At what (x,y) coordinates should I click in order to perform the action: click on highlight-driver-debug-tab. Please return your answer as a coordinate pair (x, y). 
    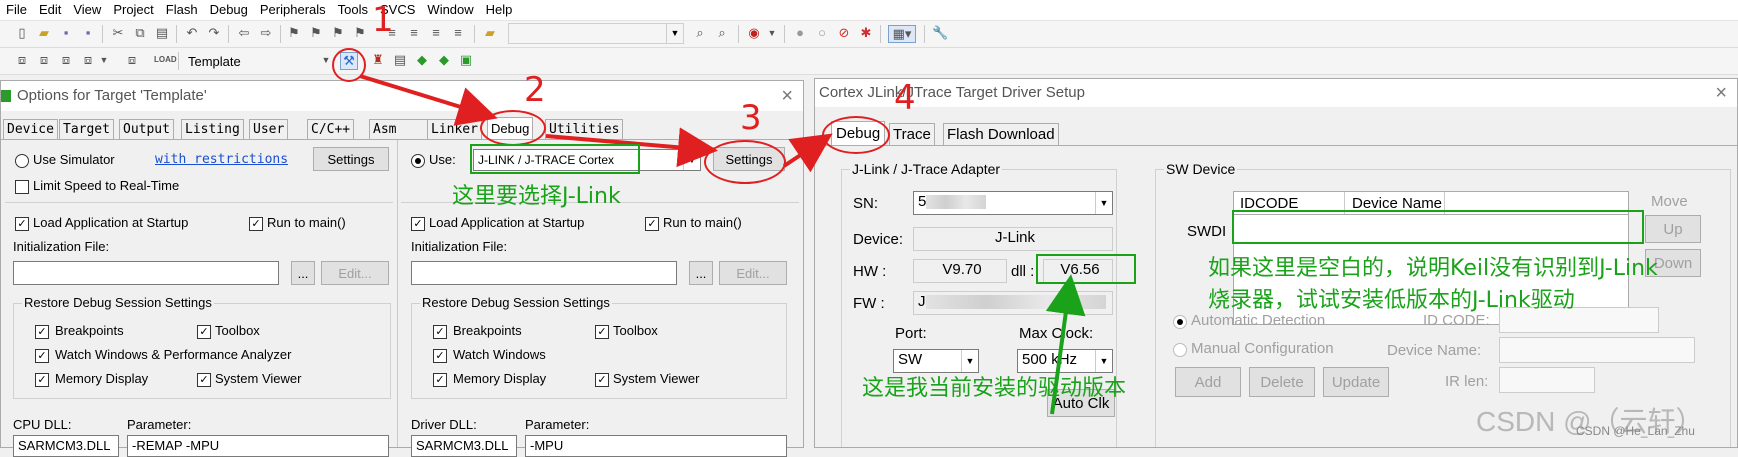
    Looking at the image, I should click on (856, 135).